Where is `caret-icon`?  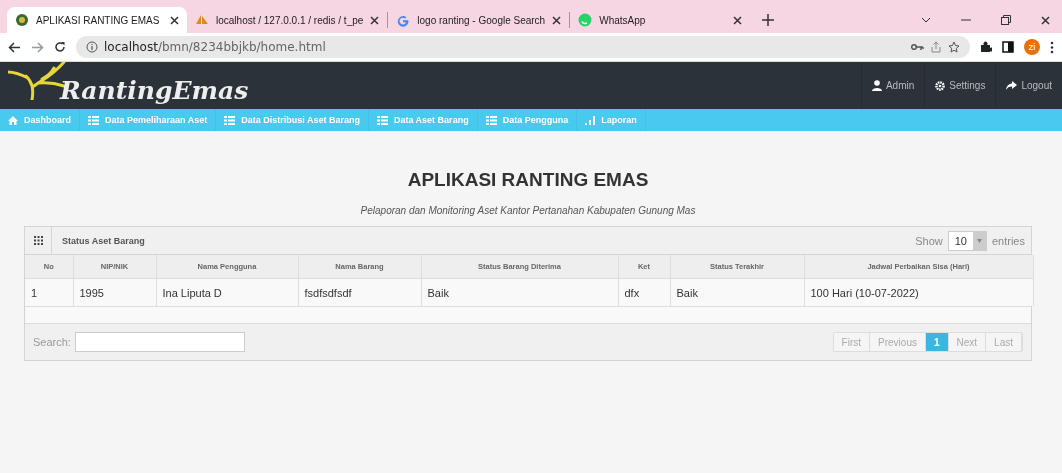 caret-icon is located at coordinates (979, 240).